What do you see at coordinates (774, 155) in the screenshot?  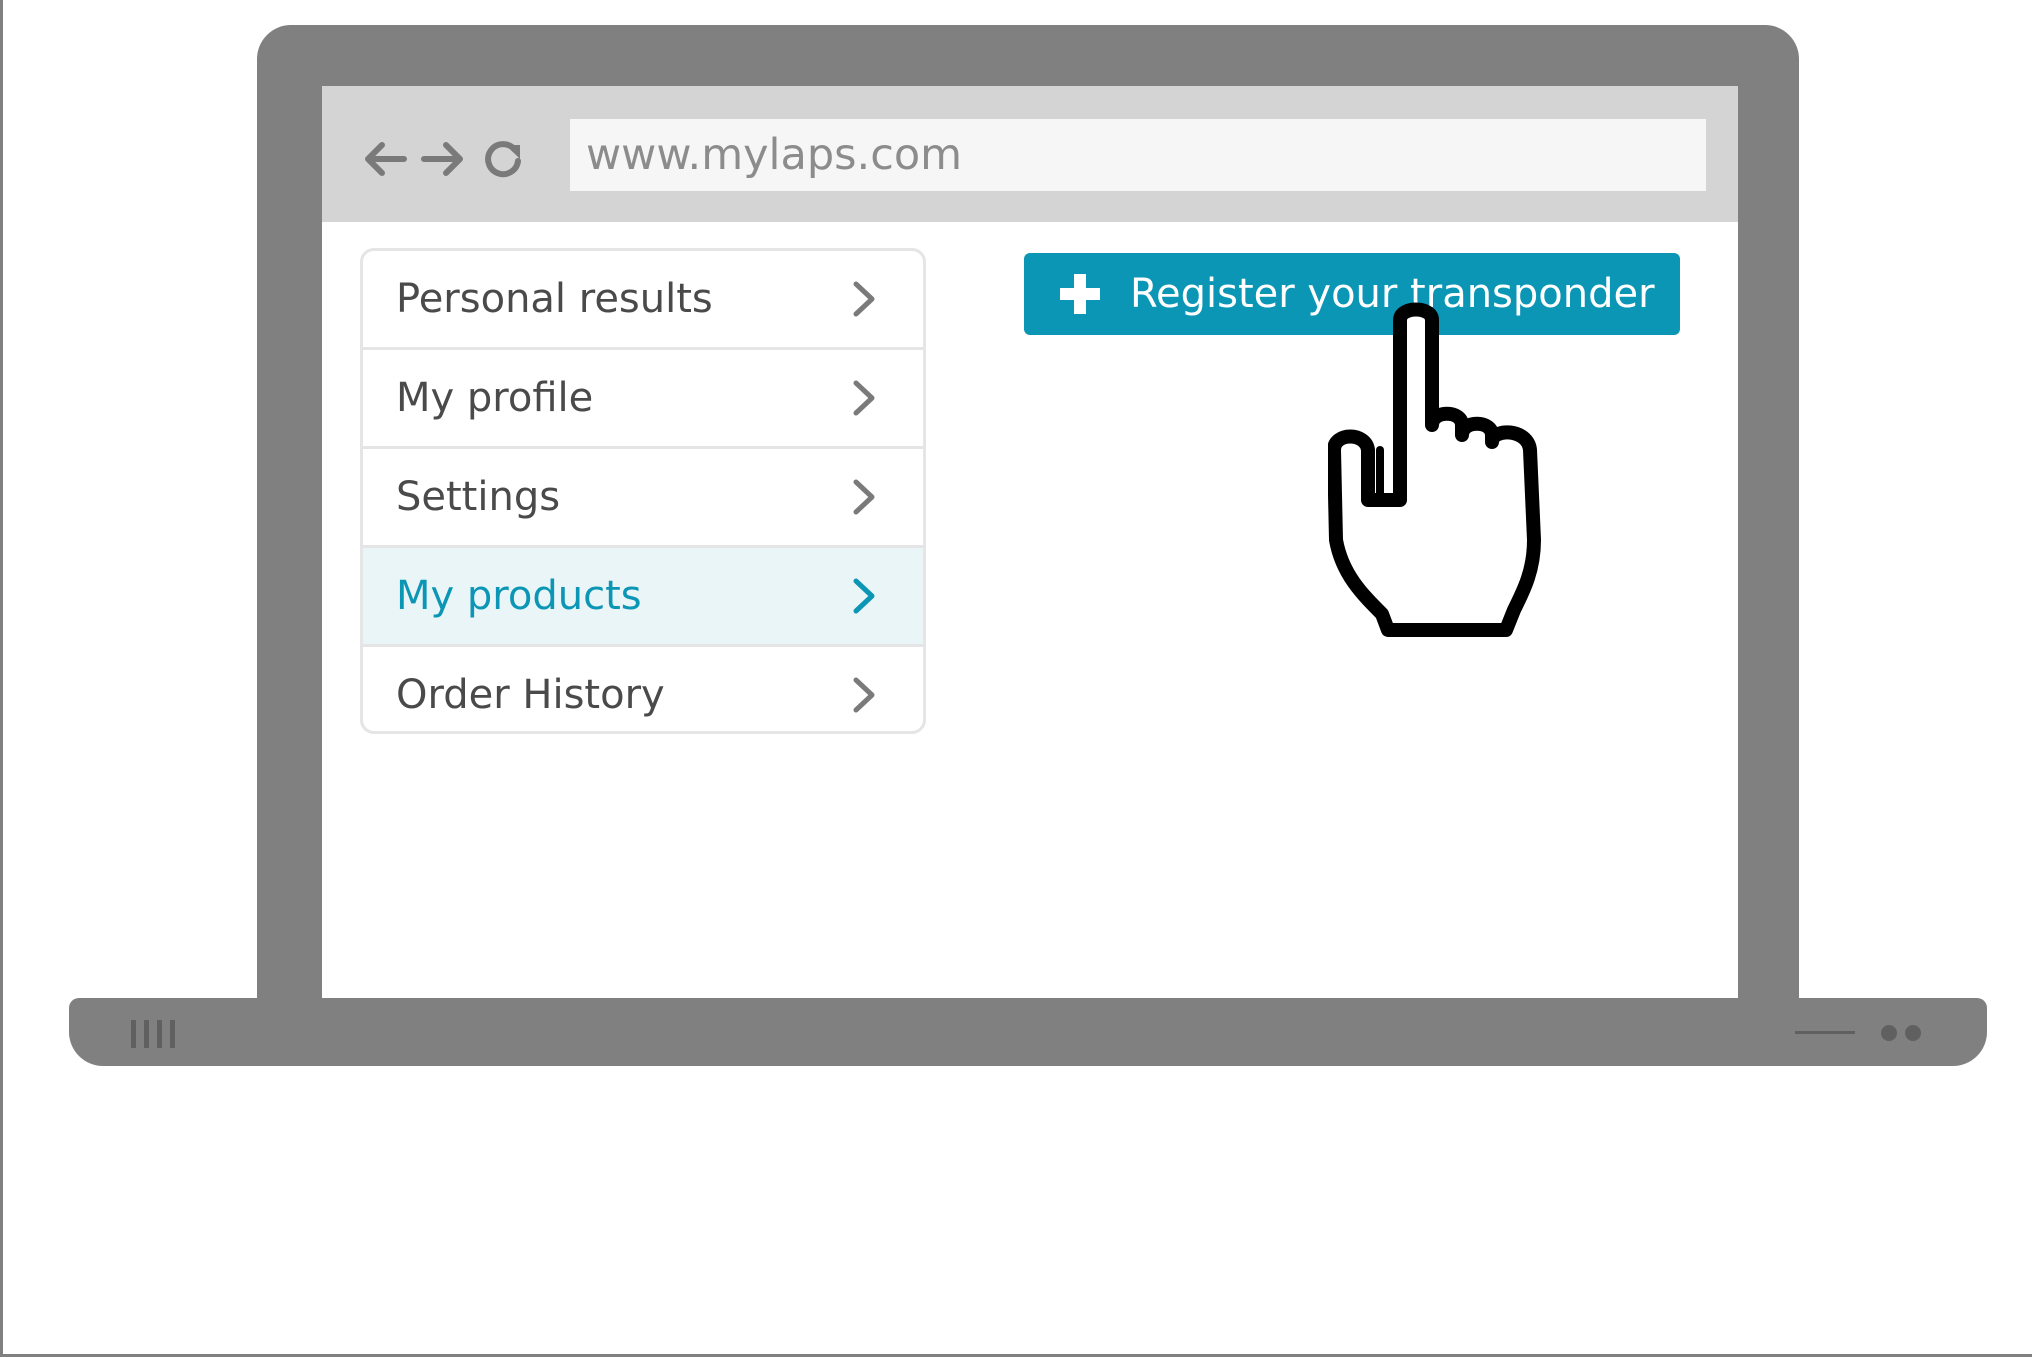 I see `url-text: www.mylaps.com` at bounding box center [774, 155].